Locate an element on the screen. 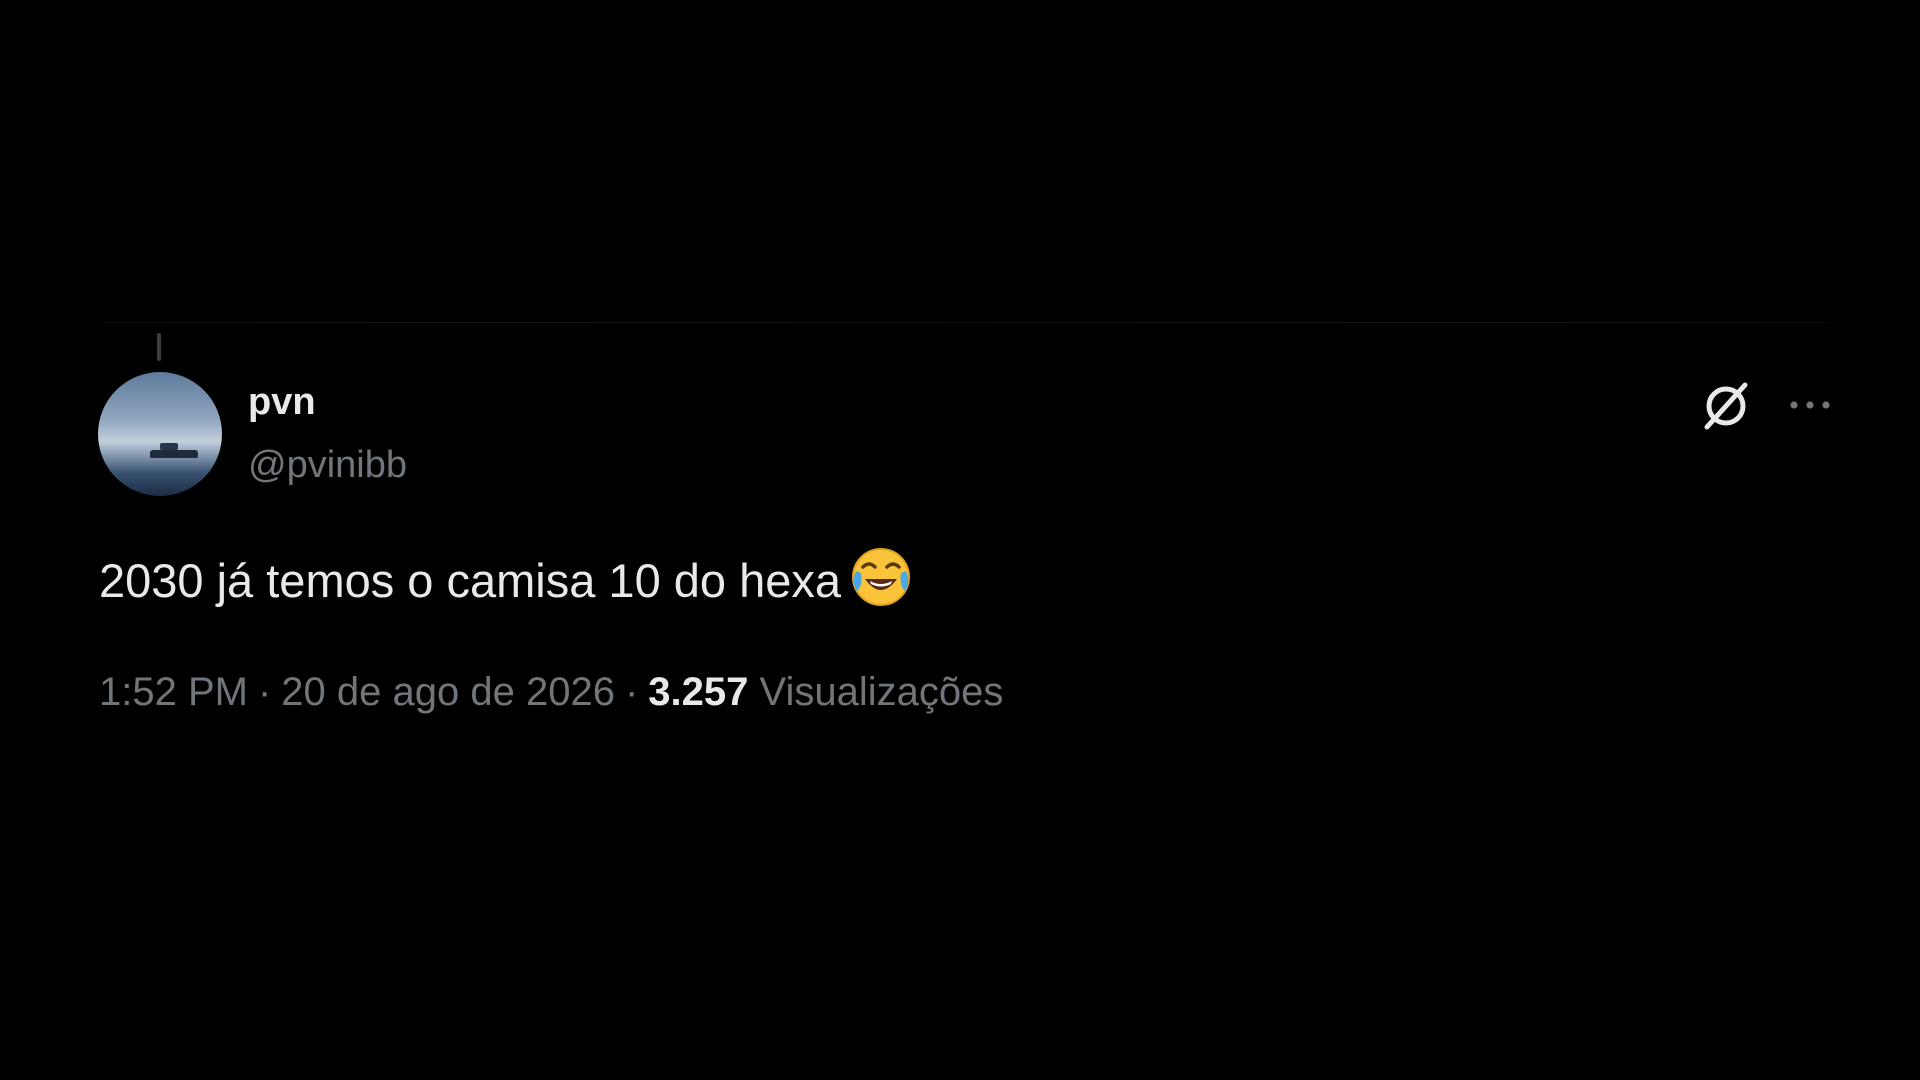 This screenshot has width=1920, height=1080. tweet-text: 2030 já temos o camisa 10 do hexa is located at coordinates (506, 577).